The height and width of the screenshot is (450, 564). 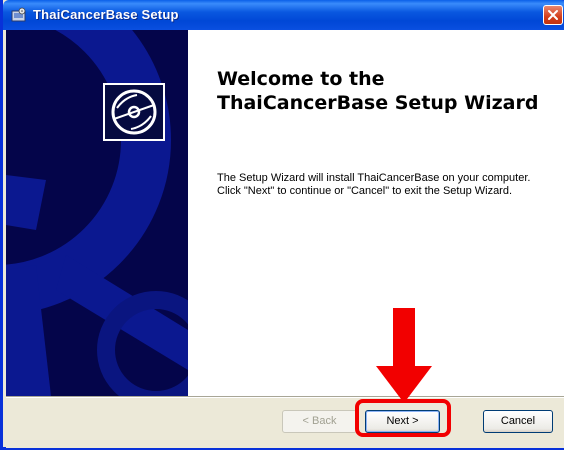 What do you see at coordinates (319, 421) in the screenshot?
I see `back-button: < Back` at bounding box center [319, 421].